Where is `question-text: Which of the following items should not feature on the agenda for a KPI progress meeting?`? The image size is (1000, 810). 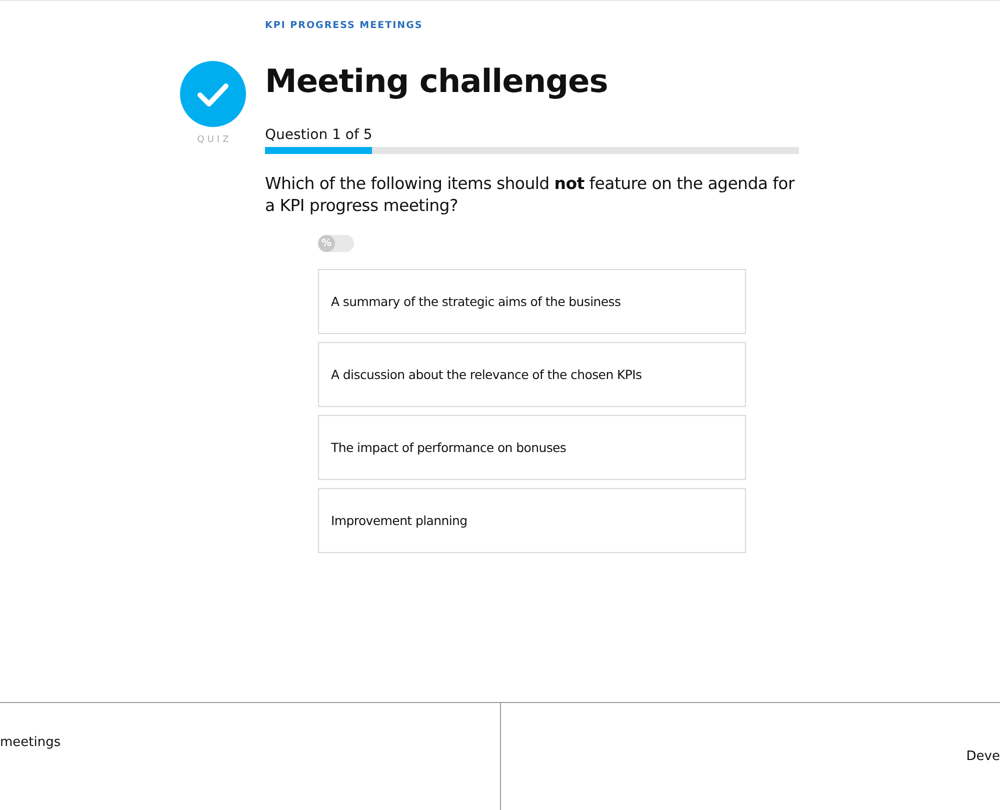
question-text: Which of the following items should not feature on the agenda for a KPI progress meeting? is located at coordinates (530, 195).